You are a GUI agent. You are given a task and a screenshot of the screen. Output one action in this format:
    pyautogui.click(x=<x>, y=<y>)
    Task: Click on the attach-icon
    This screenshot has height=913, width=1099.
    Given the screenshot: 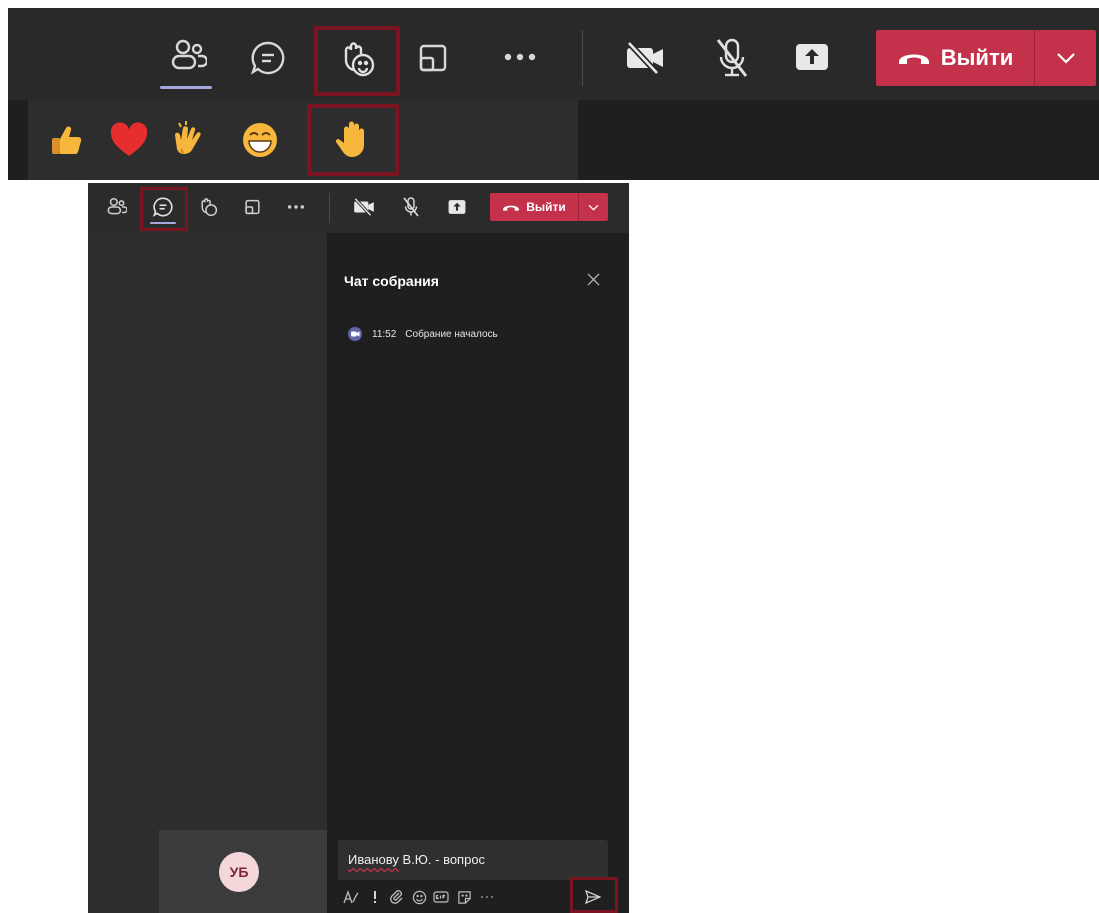 What is the action you would take?
    pyautogui.click(x=397, y=897)
    